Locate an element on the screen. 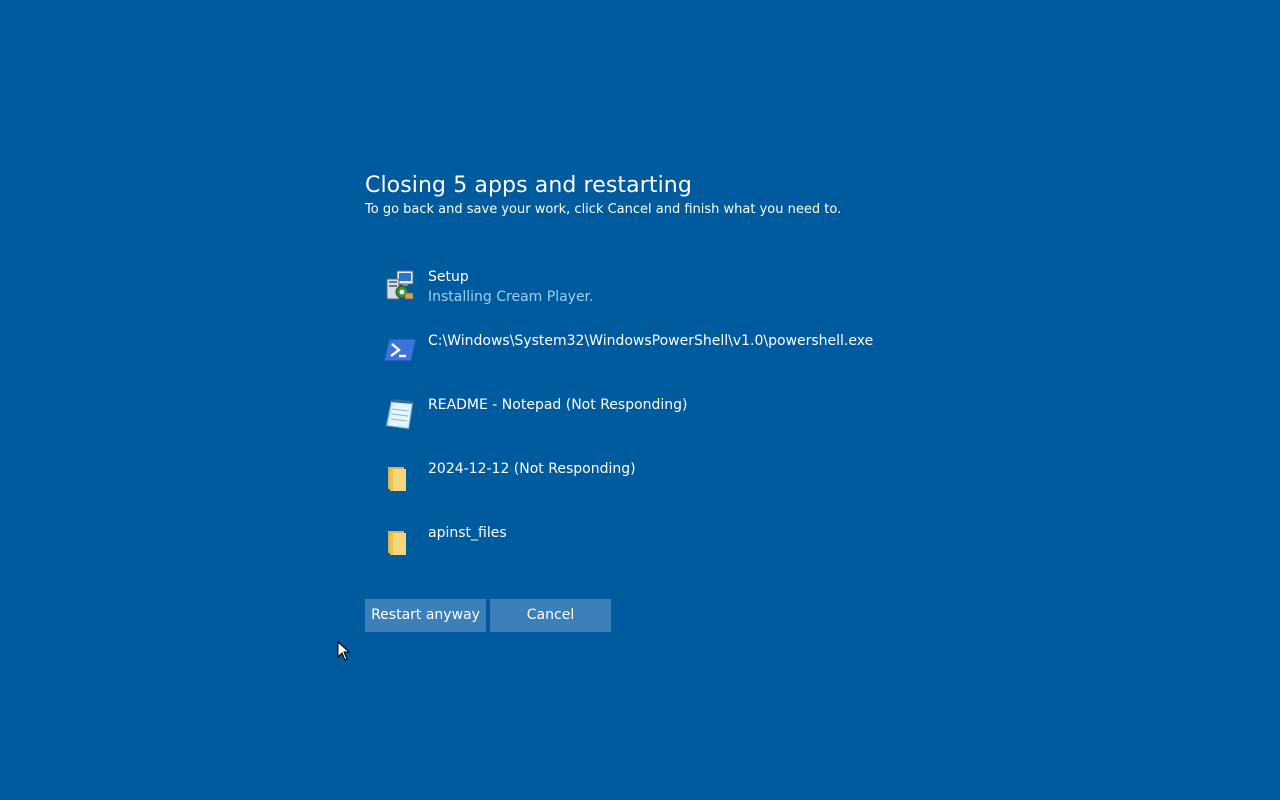 Image resolution: width=1280 pixels, height=800 pixels. list-item-setup: Setup Installing Cream Player. is located at coordinates (663, 299).